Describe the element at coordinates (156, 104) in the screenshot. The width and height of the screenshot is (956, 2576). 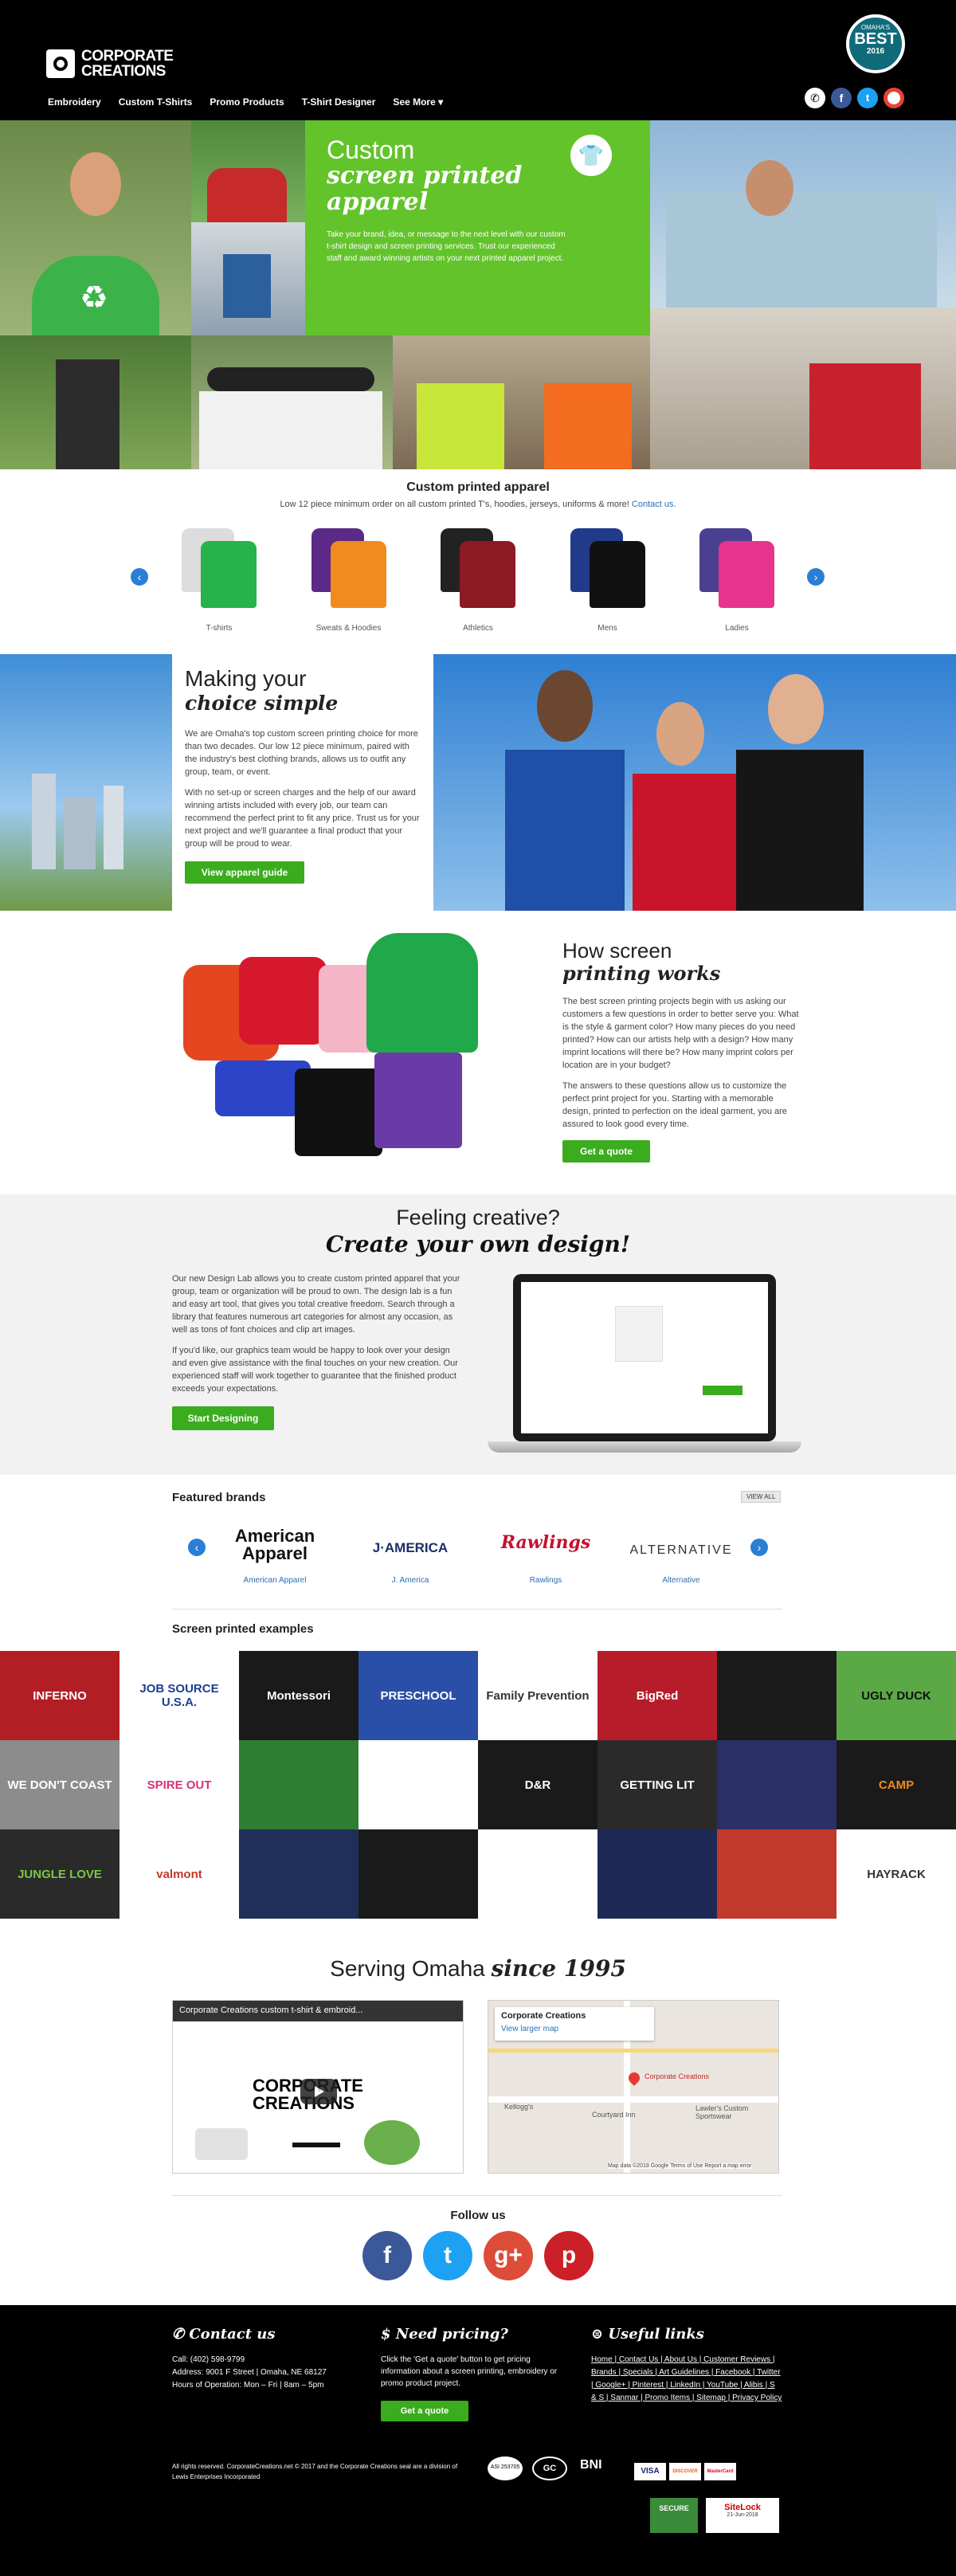
I see `nav-custom-tshirts: Custom T-Shirts` at that location.